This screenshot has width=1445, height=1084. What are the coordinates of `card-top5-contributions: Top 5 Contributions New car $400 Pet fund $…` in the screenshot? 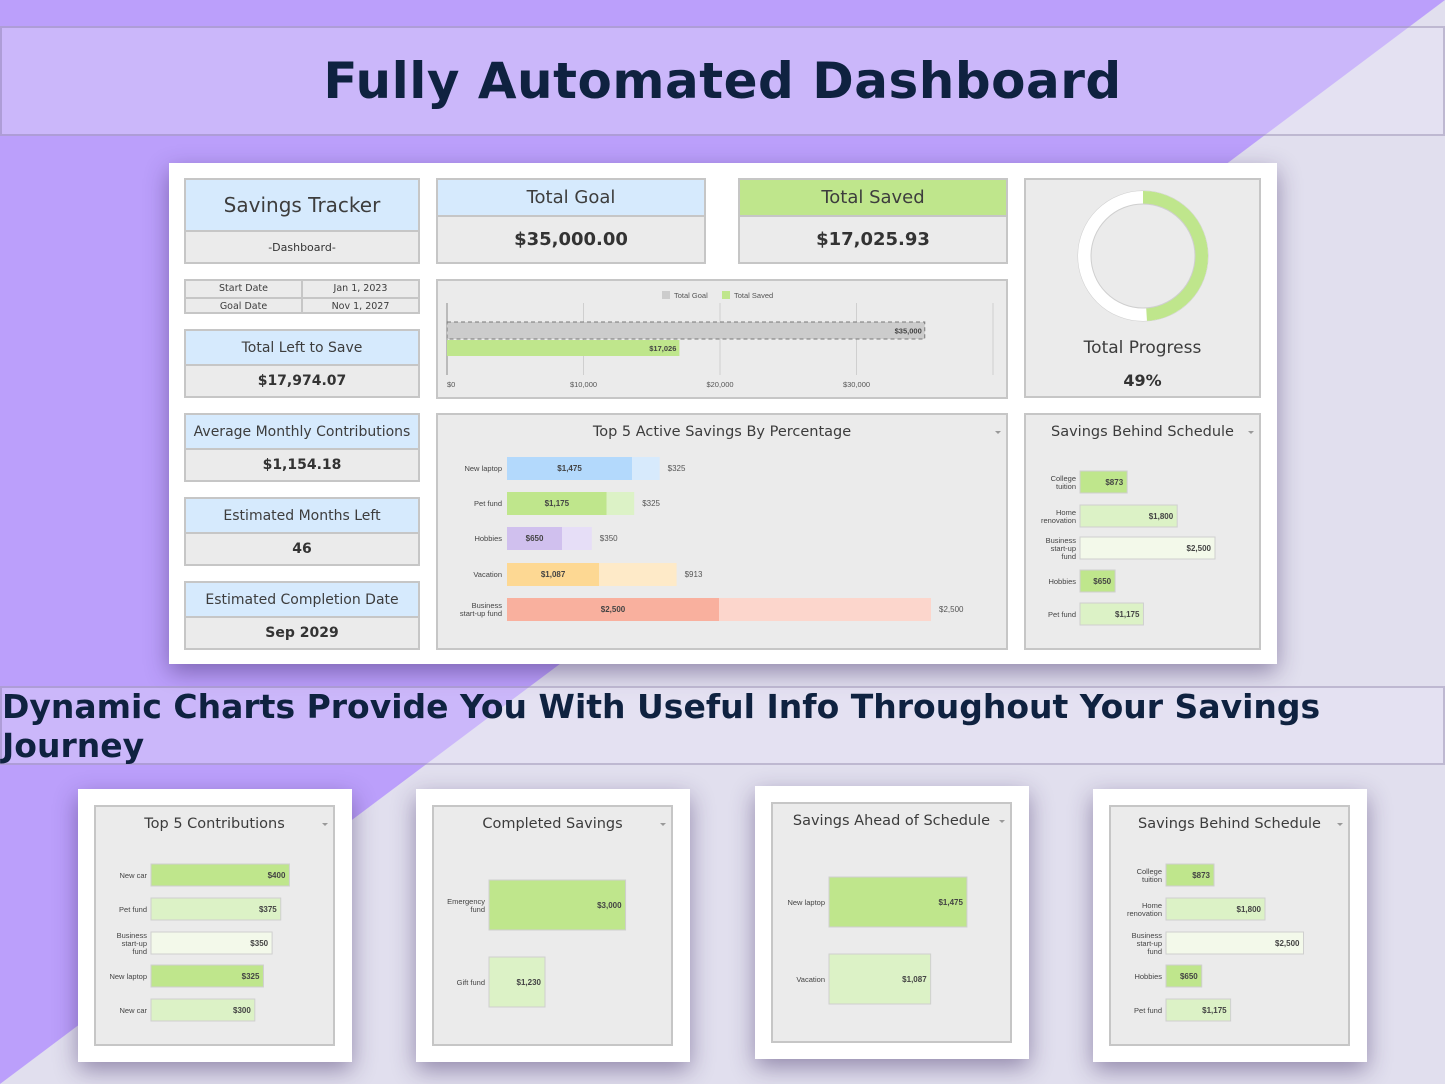 It's located at (215, 925).